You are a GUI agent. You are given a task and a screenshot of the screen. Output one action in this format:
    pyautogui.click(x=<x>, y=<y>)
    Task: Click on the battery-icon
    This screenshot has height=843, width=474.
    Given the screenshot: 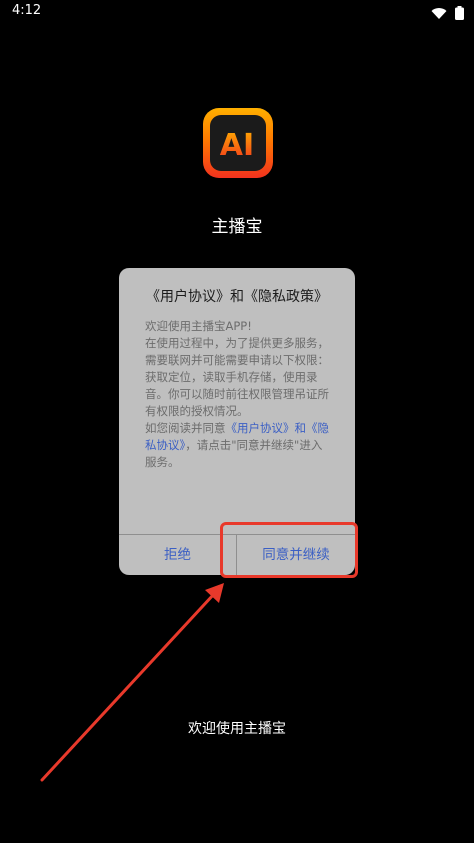 What is the action you would take?
    pyautogui.click(x=459, y=14)
    